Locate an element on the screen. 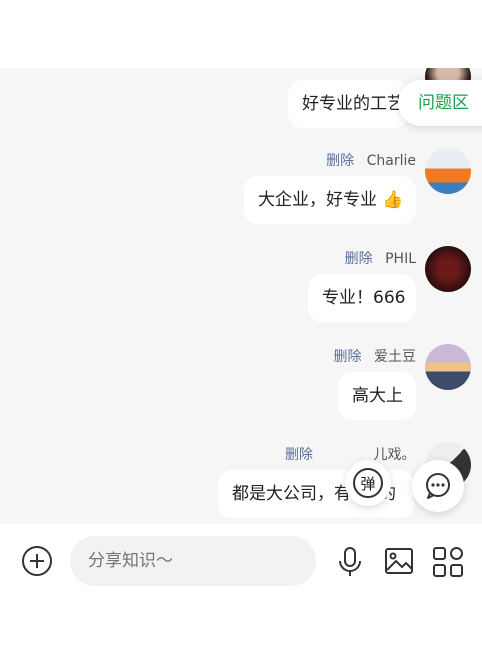 The image size is (482, 654). message-meta: 删除 爱土豆 is located at coordinates (375, 356).